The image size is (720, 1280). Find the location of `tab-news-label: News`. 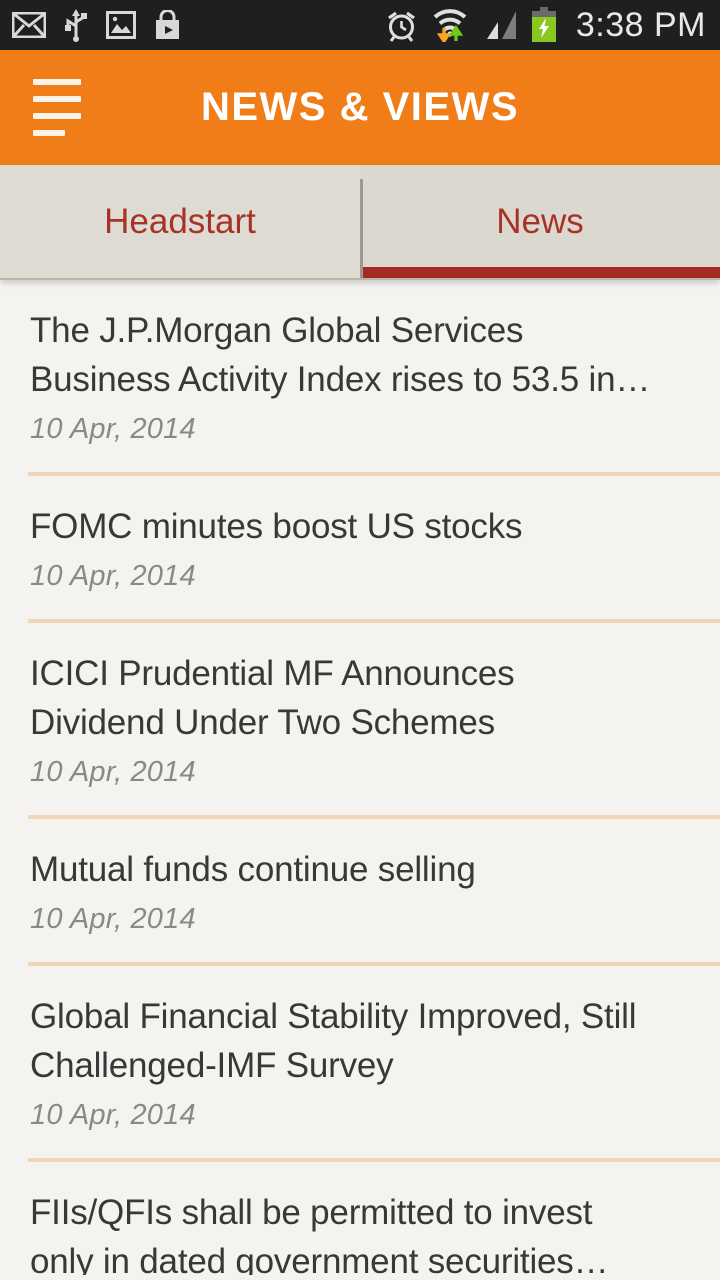

tab-news-label: News is located at coordinates (540, 221).